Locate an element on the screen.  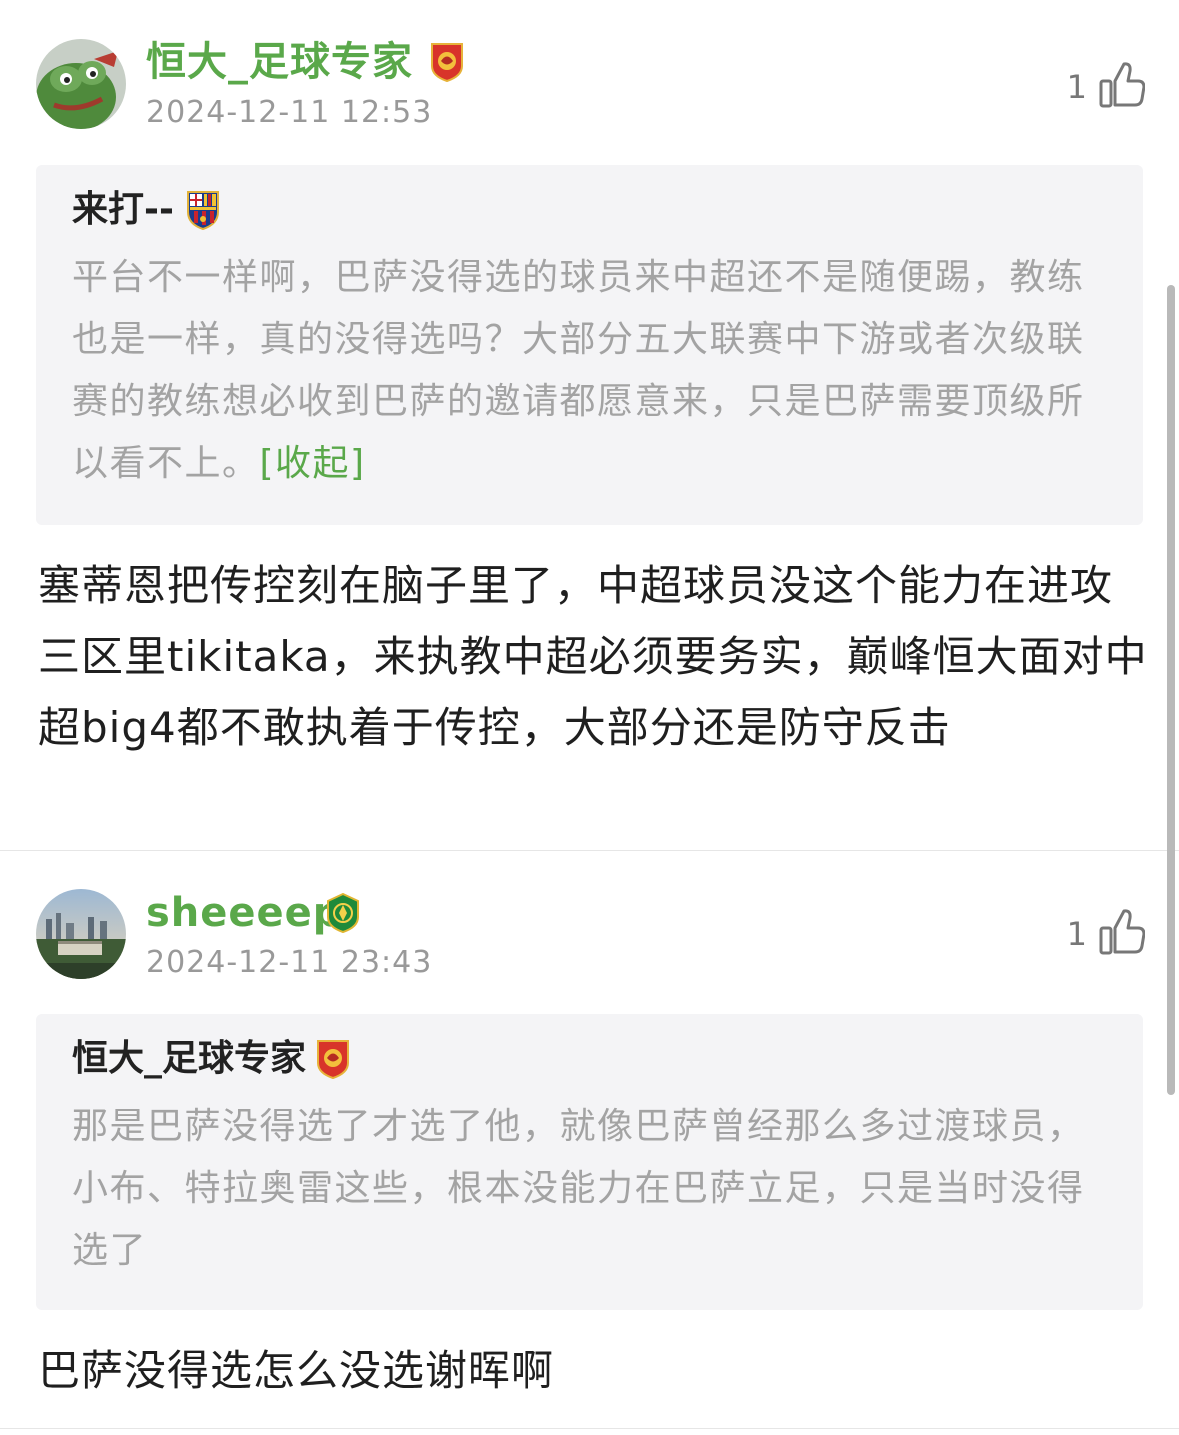
comment-divider is located at coordinates (589, 1428).